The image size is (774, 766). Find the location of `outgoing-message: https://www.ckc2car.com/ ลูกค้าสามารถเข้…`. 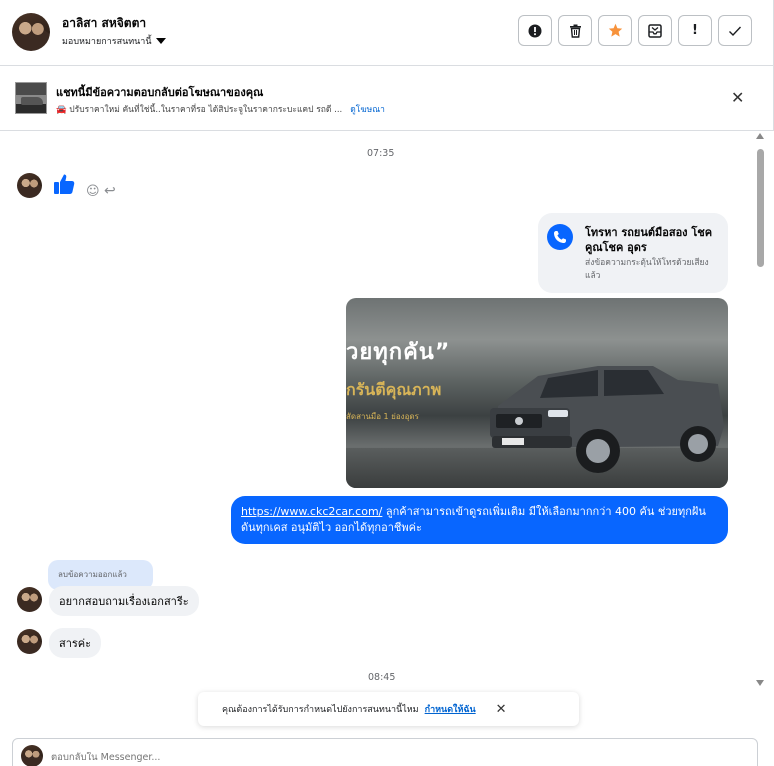

outgoing-message: https://www.ckc2car.com/ ลูกค้าสามารถเข้… is located at coordinates (479, 520).